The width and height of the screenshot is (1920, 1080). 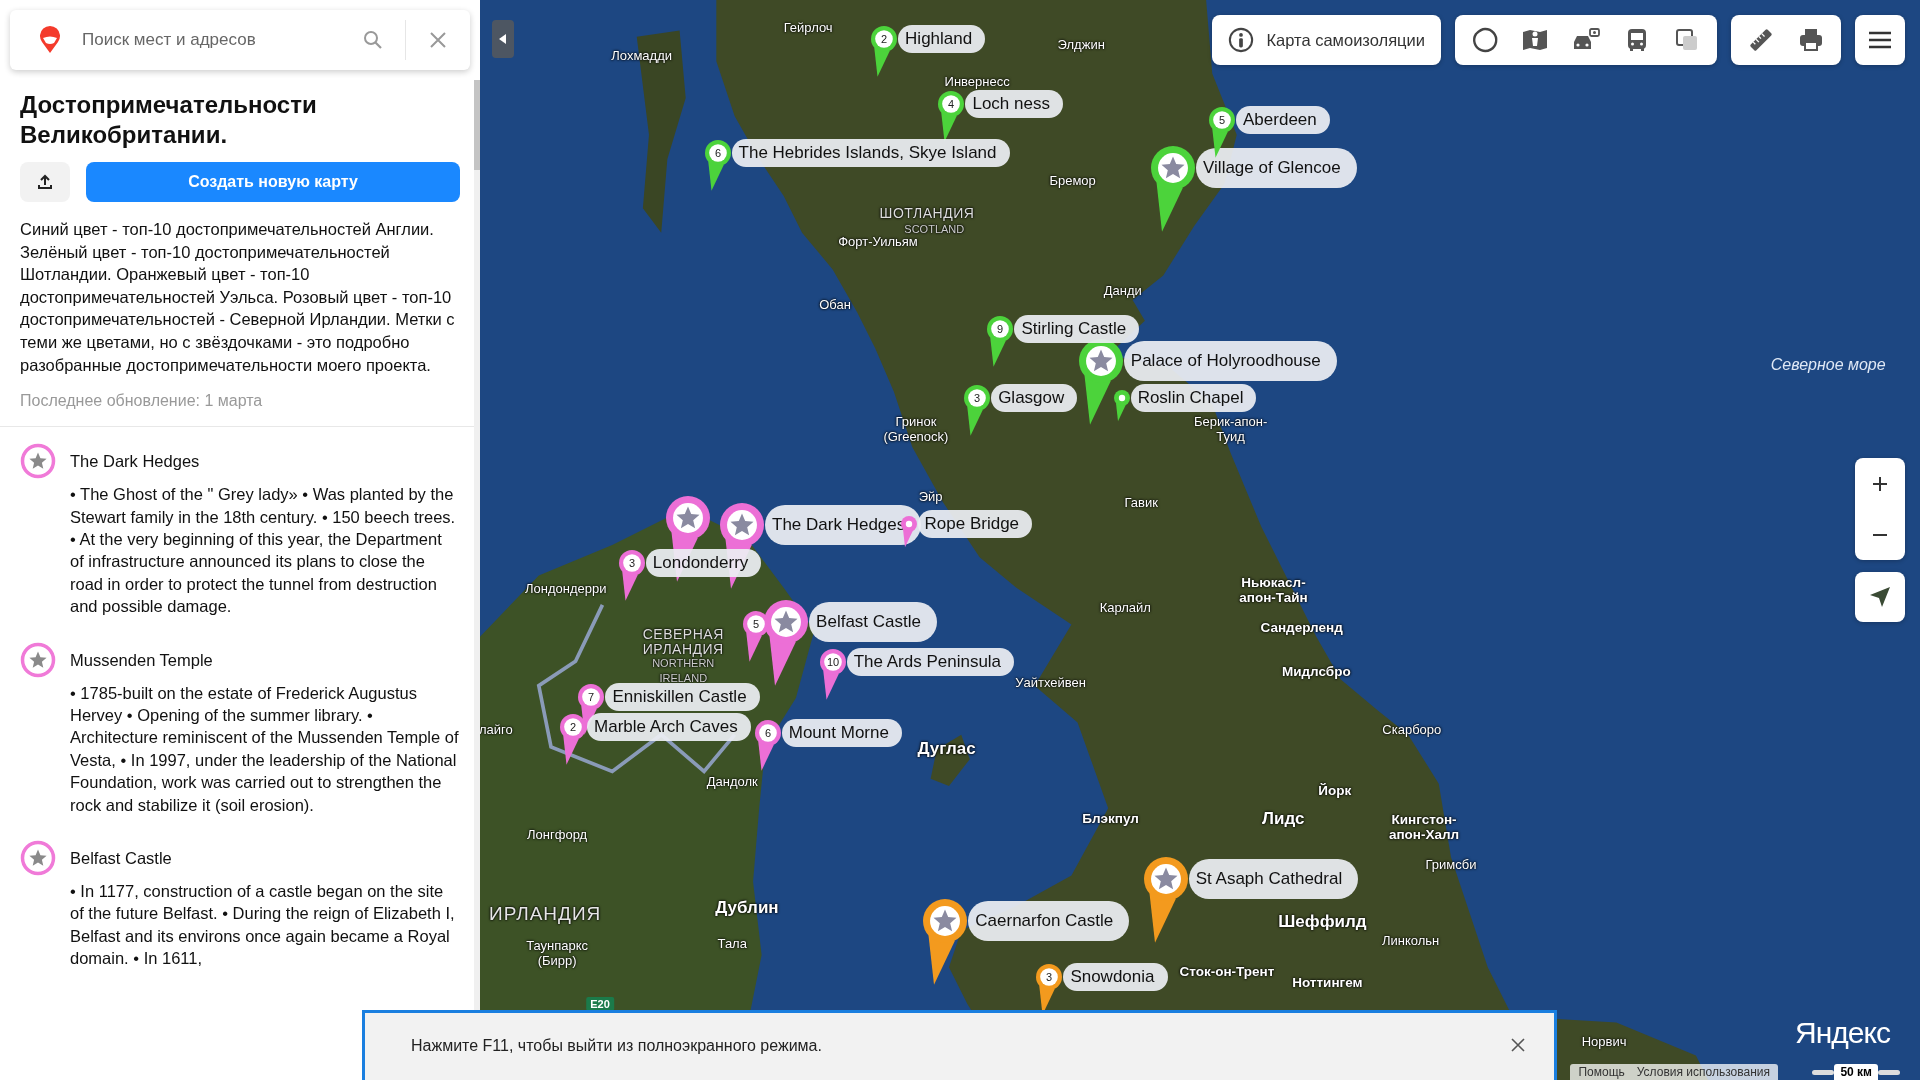 I want to click on map-title: Достопримечательности Великобритании., so click(x=169, y=120).